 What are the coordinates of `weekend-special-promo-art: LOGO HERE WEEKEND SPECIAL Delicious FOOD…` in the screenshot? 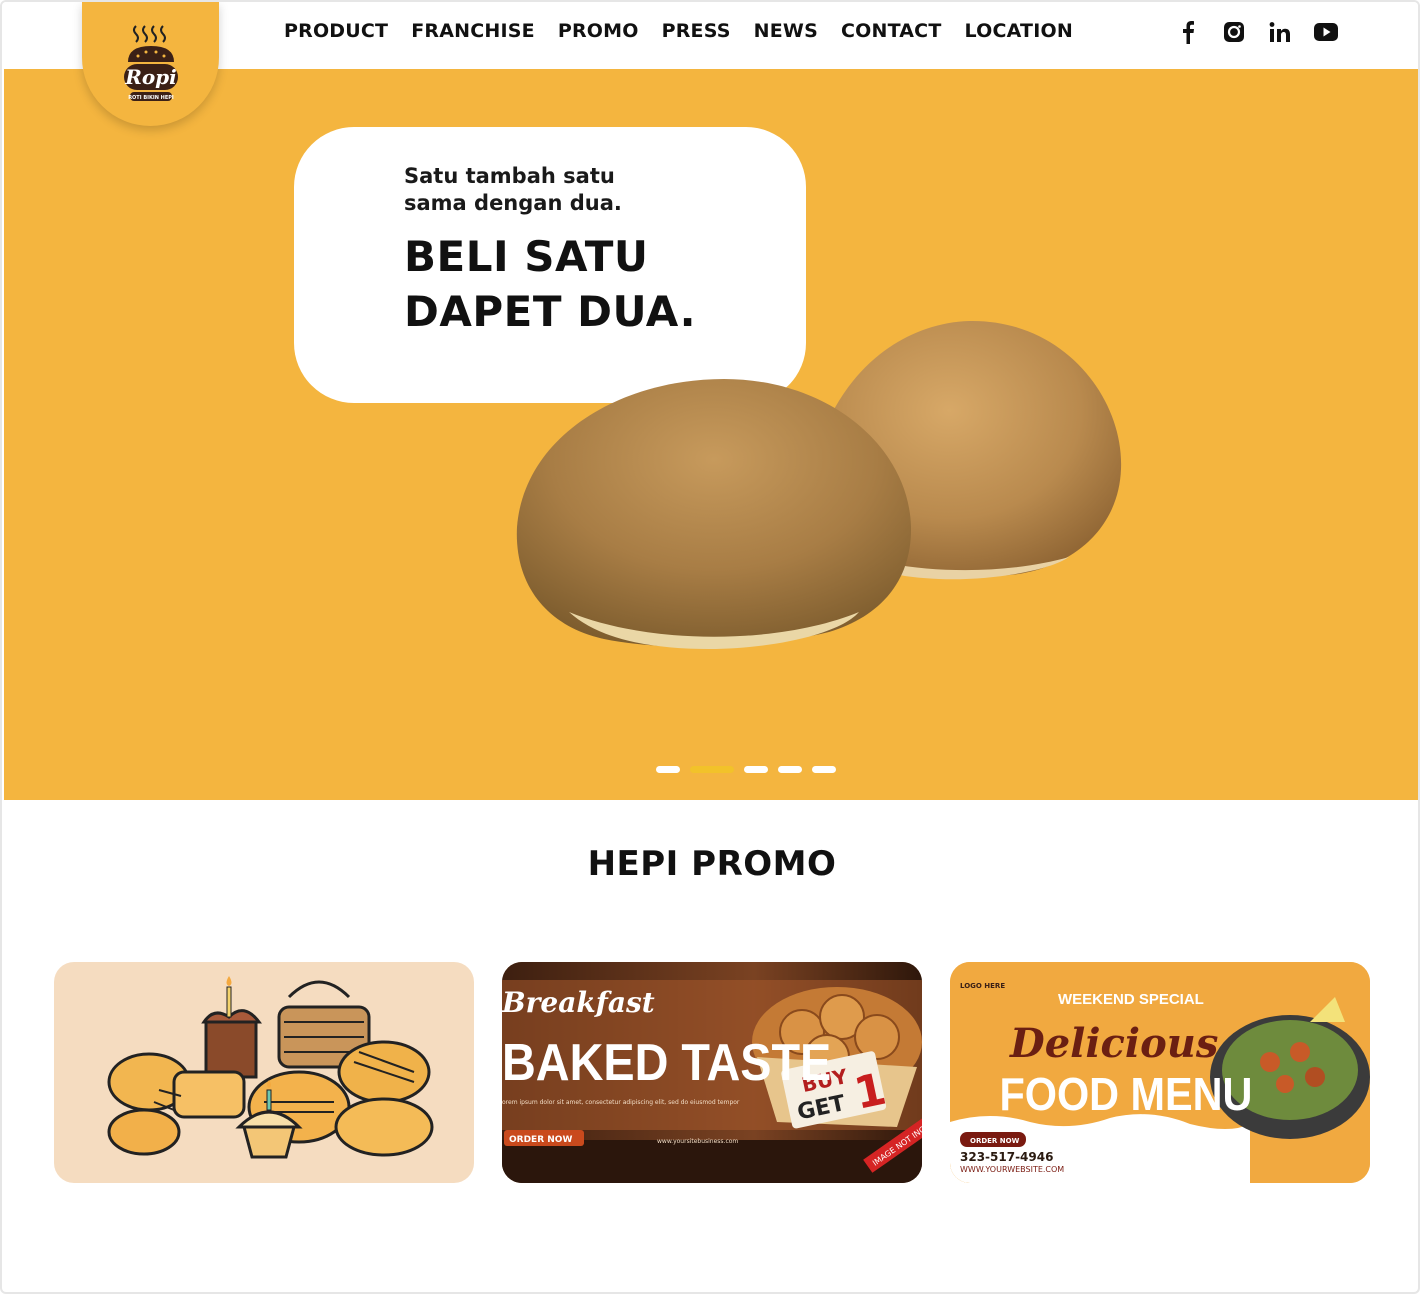 It's located at (1160, 1072).